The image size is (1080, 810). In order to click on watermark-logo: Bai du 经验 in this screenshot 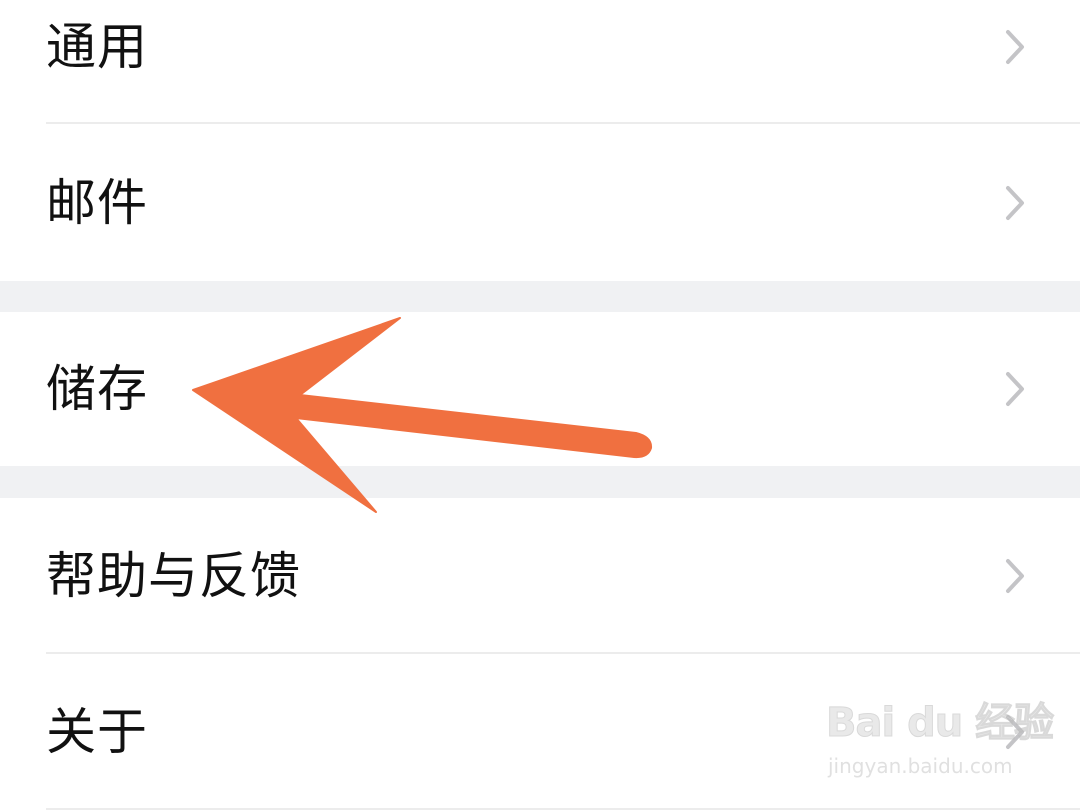, I will do `click(939, 723)`.